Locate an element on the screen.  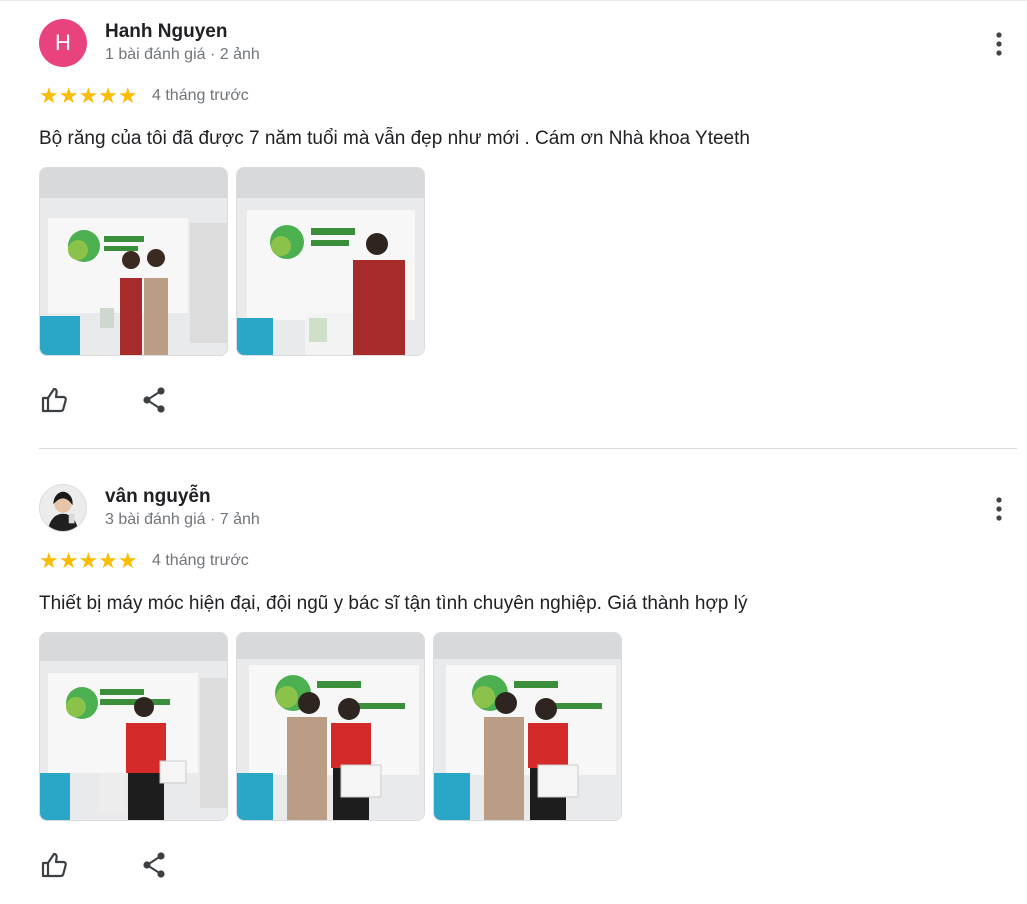
reviewer-meta: 1 bài đánh giá · 2 ảnh is located at coordinates (182, 54).